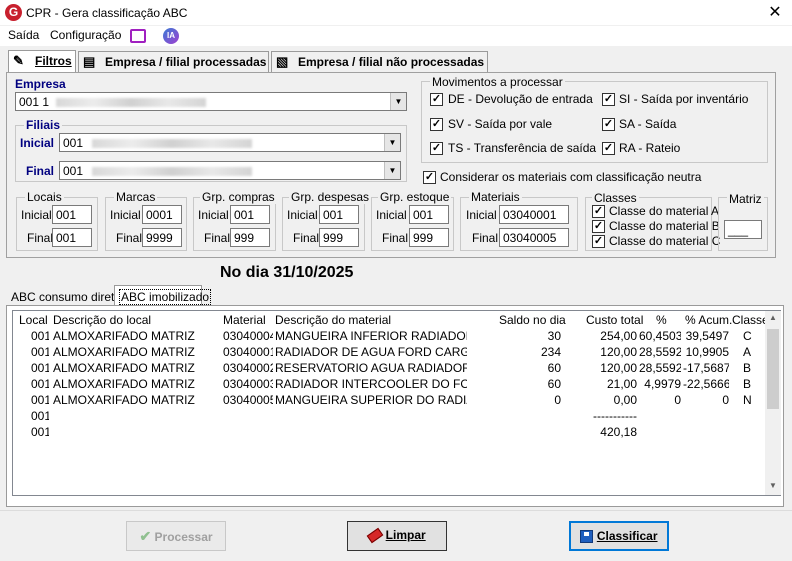  What do you see at coordinates (775, 13) in the screenshot?
I see `close-button: ✕` at bounding box center [775, 13].